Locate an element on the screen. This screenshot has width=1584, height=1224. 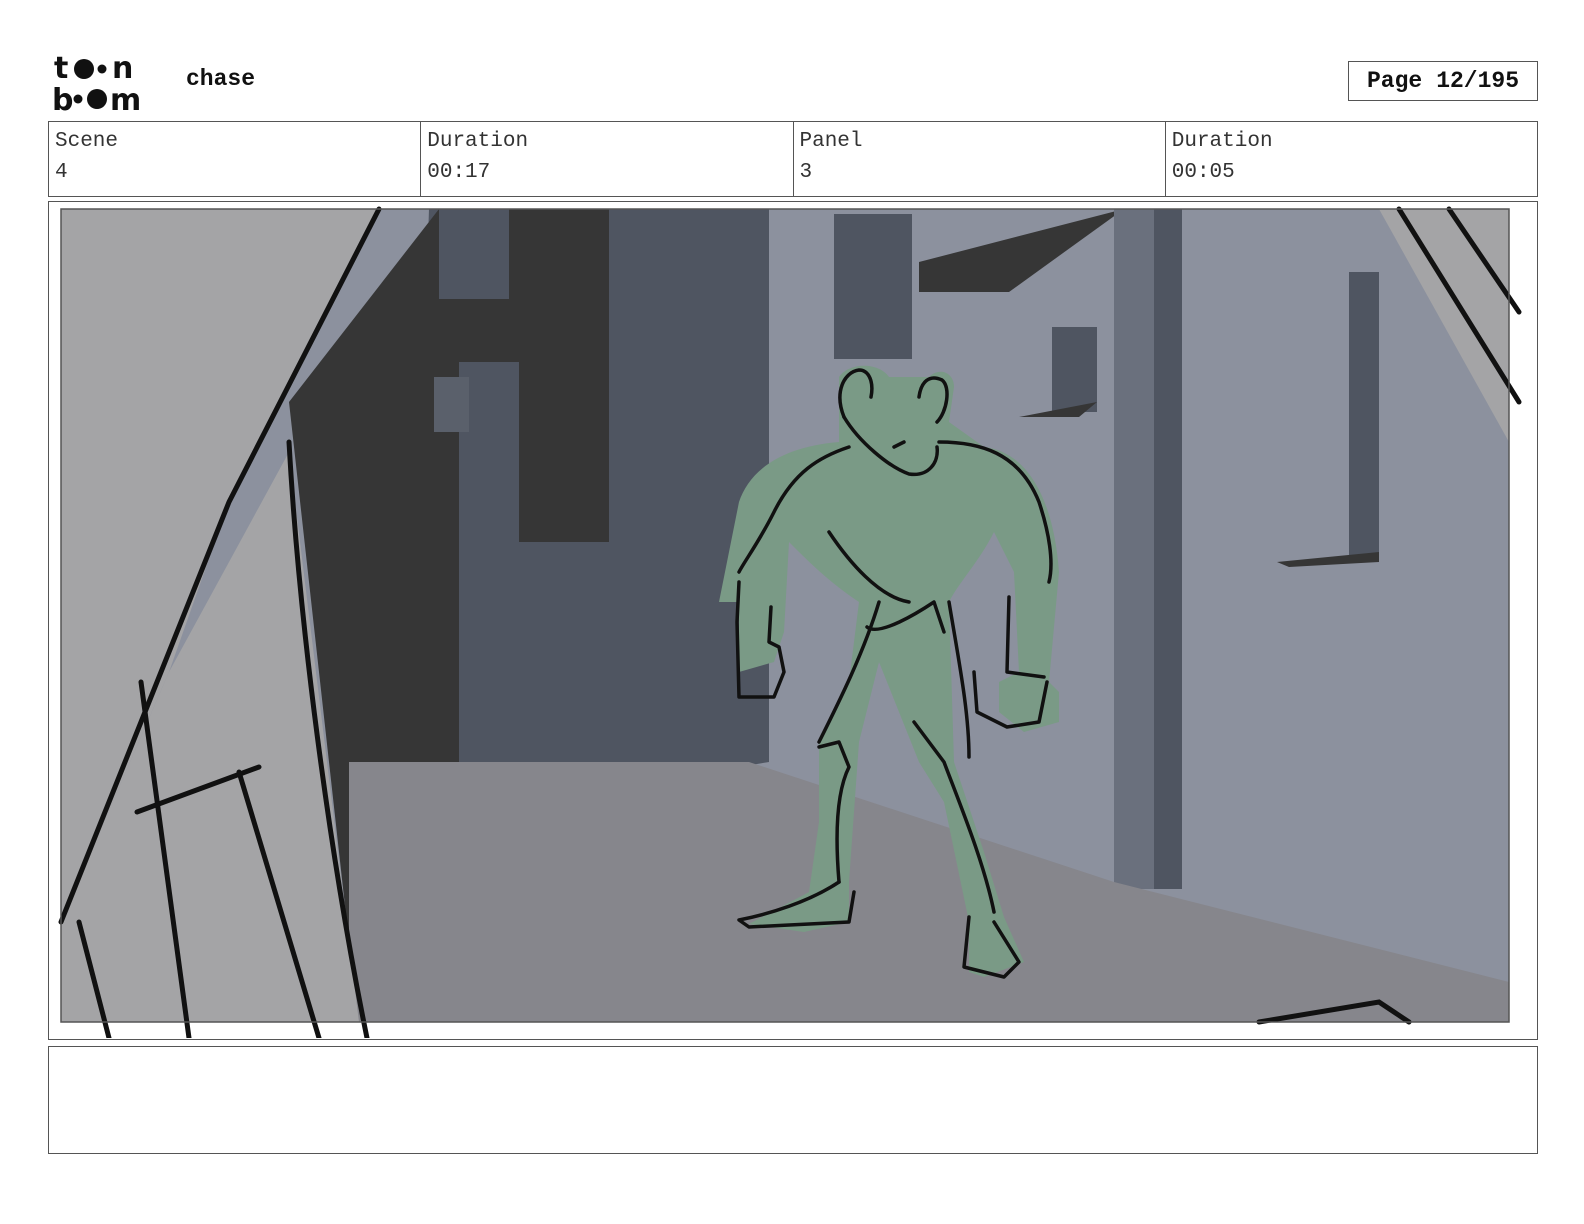
svg-text: n is located at coordinates (122, 68).